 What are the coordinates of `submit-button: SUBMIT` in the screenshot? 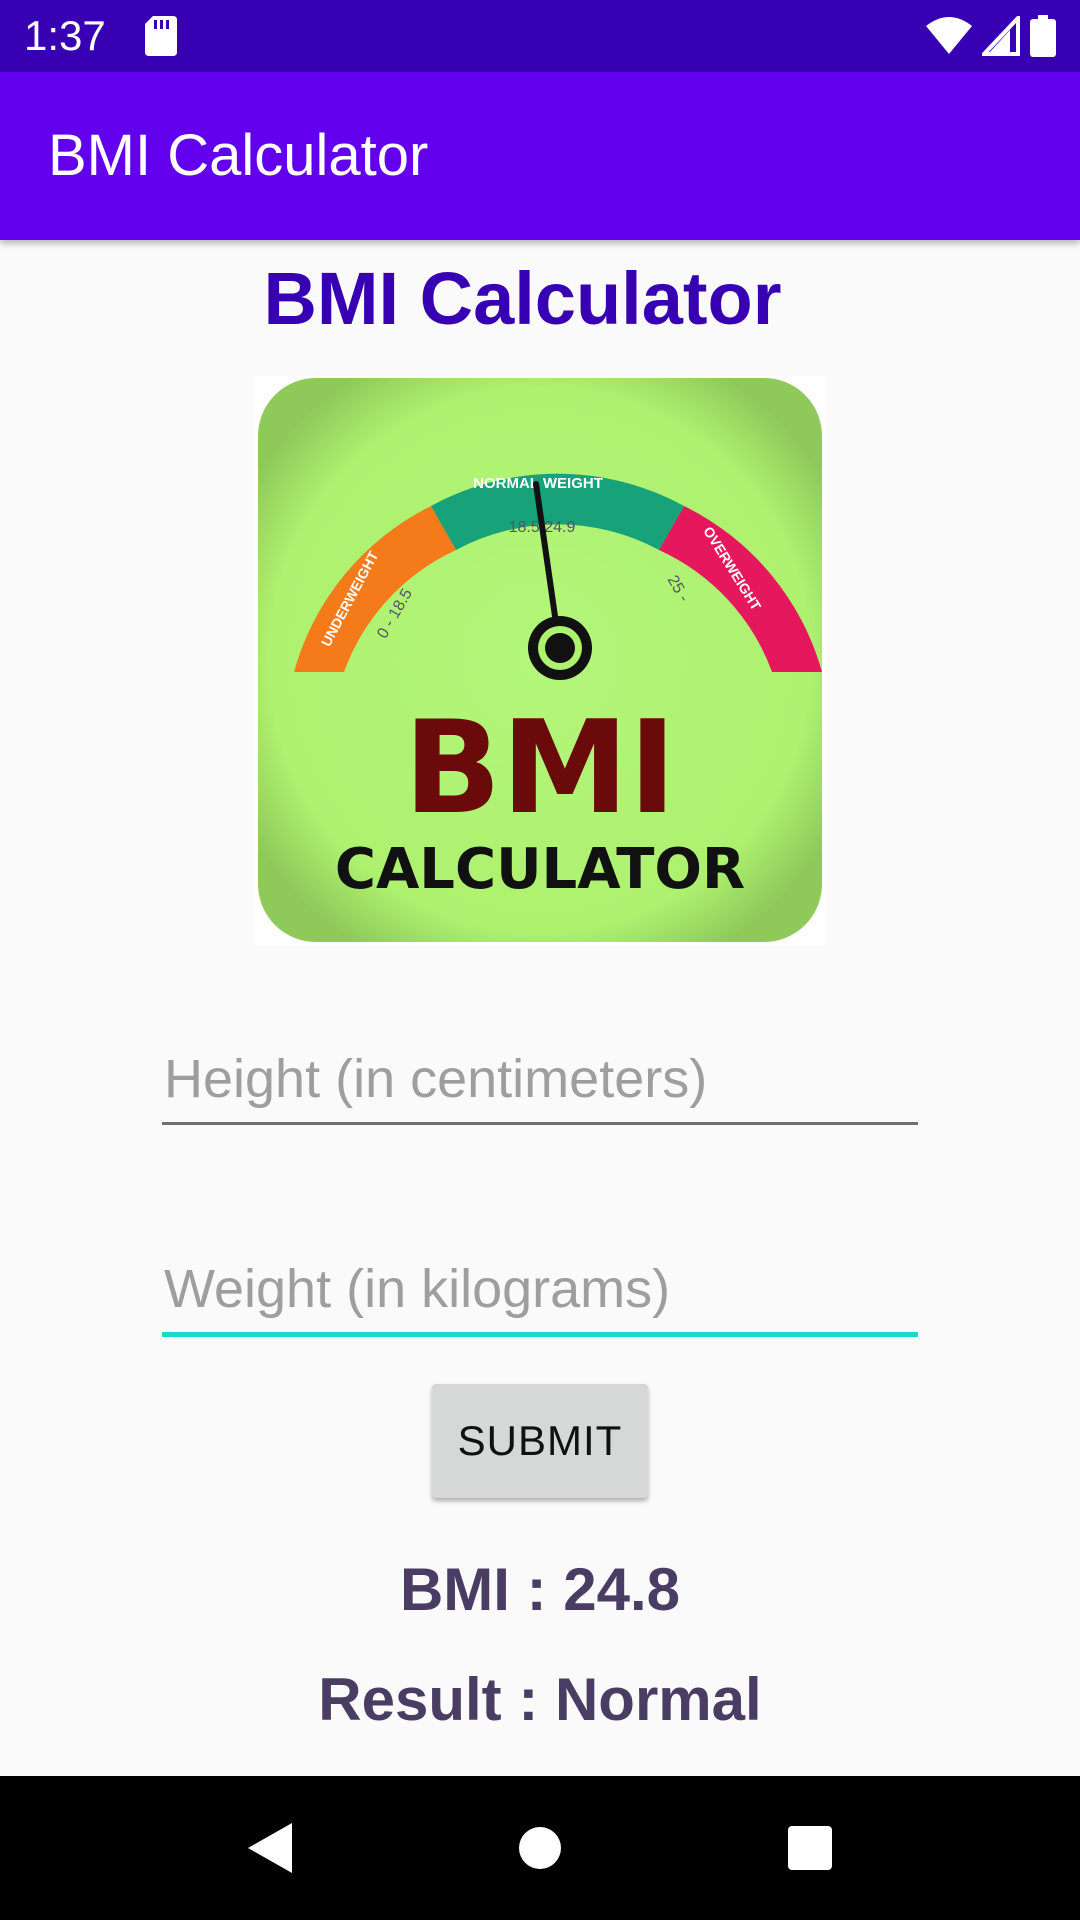 It's located at (540, 1441).